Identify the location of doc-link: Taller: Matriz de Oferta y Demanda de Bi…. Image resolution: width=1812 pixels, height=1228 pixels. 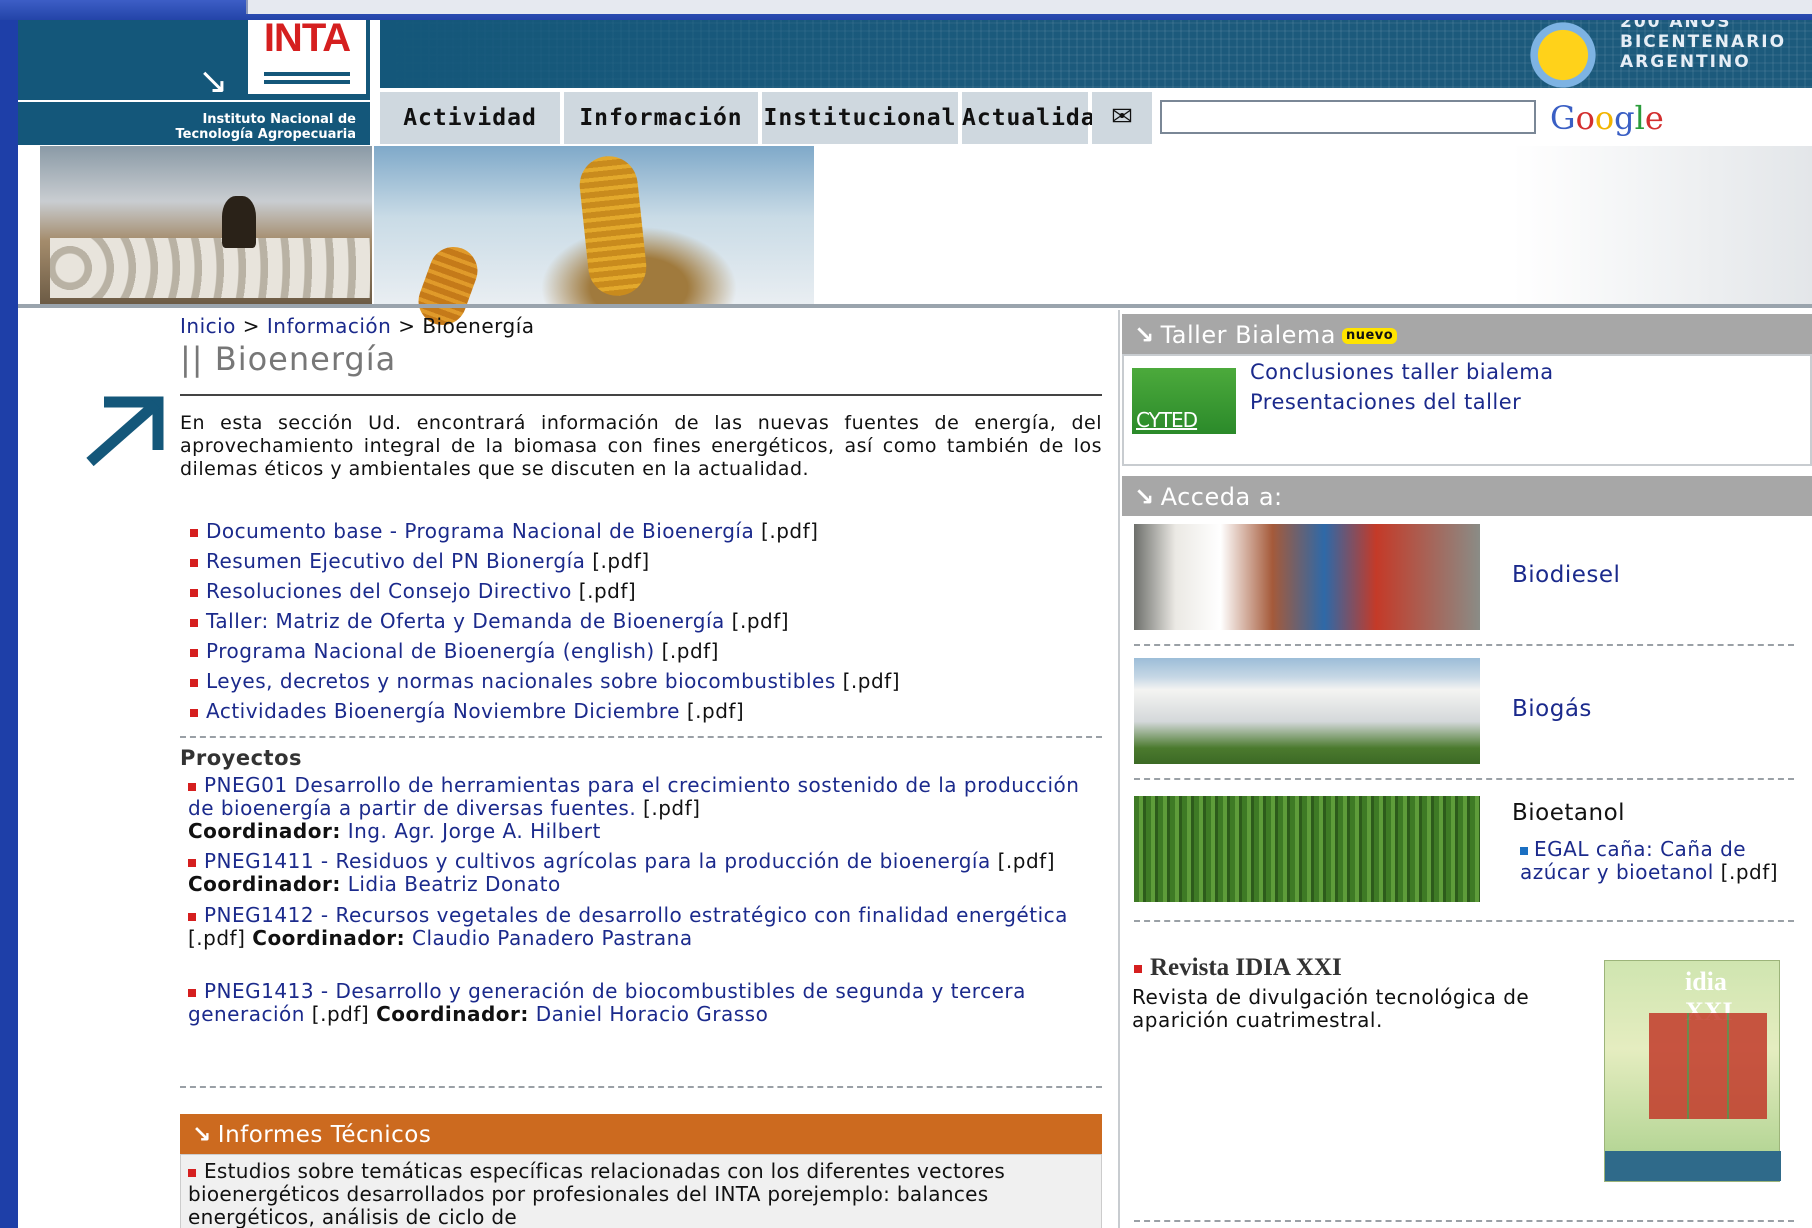
(465, 621).